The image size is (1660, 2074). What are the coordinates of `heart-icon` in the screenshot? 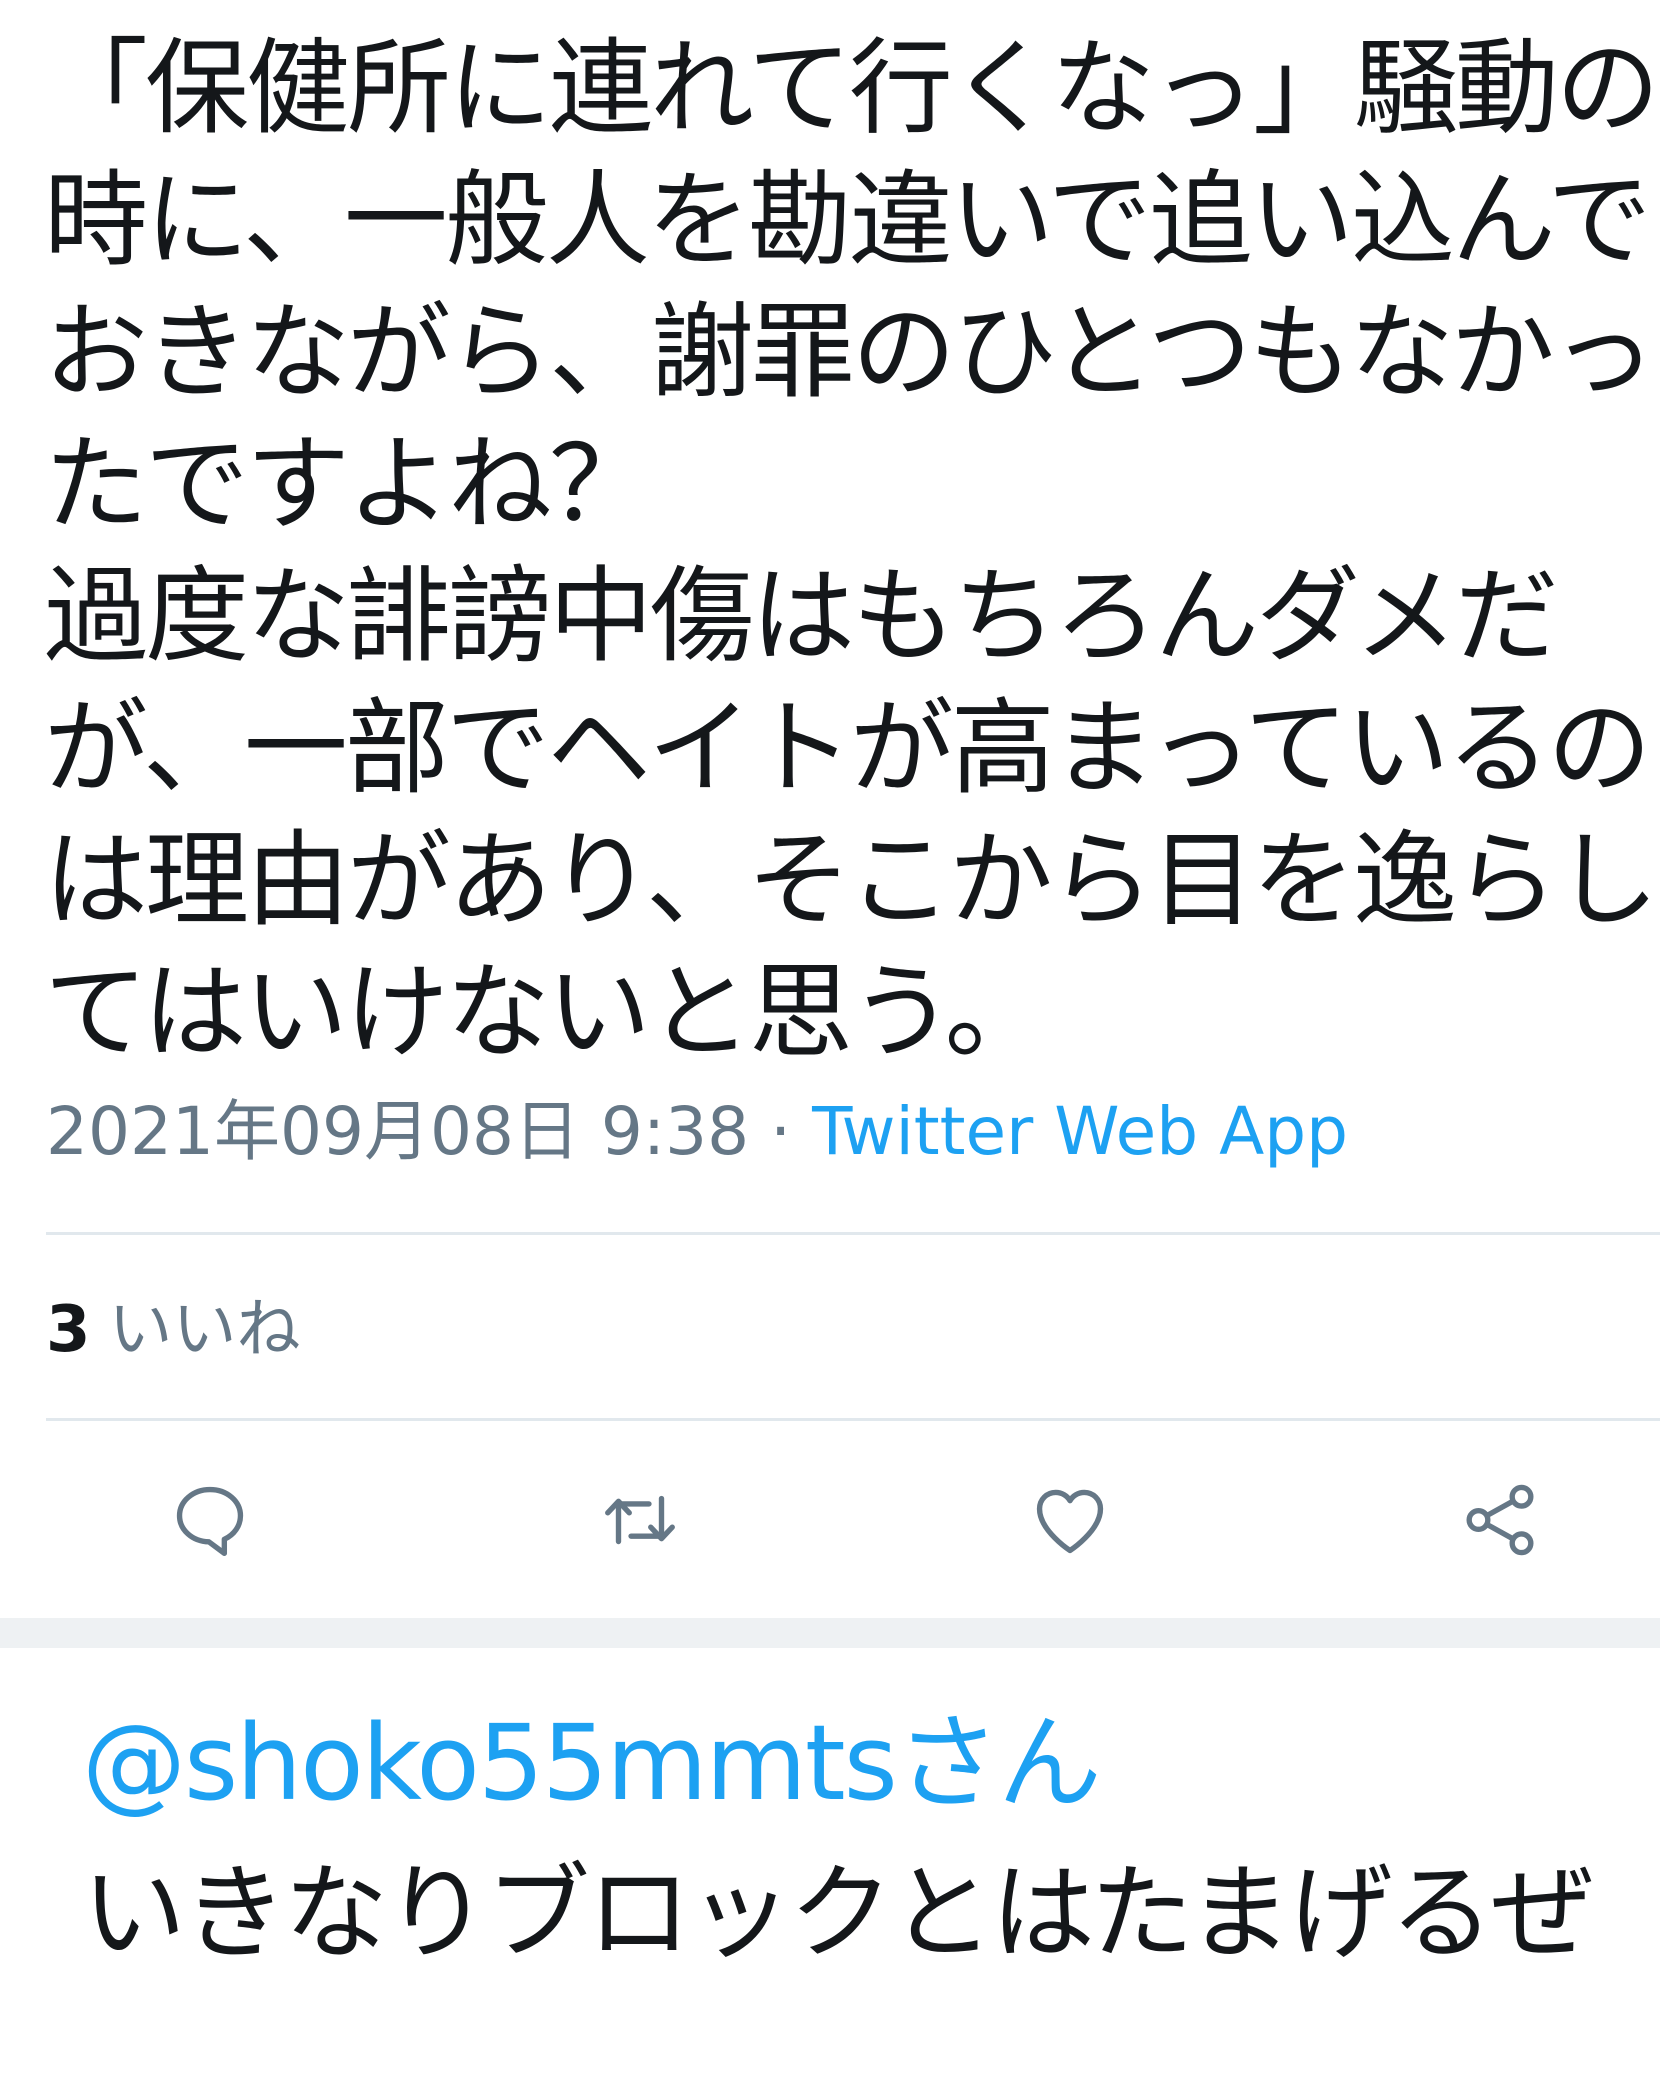 It's located at (1070, 1521).